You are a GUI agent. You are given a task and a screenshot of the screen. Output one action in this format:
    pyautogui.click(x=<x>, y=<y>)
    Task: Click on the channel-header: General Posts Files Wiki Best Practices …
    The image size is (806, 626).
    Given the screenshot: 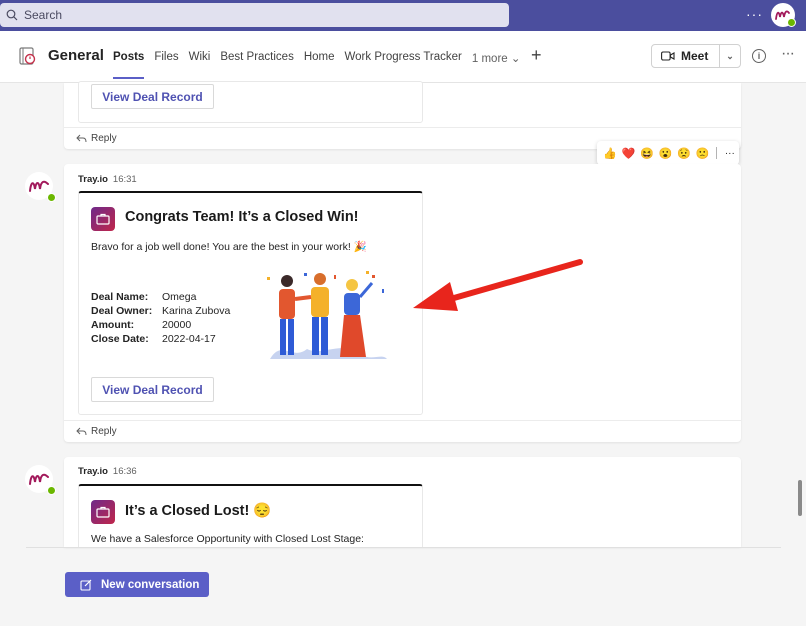 What is the action you would take?
    pyautogui.click(x=403, y=57)
    